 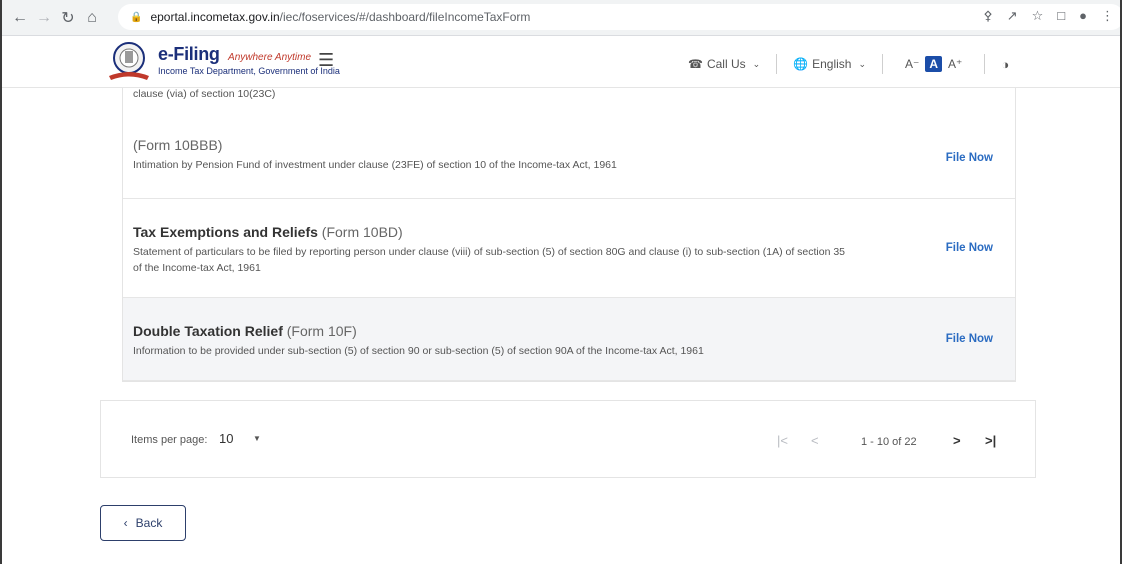 What do you see at coordinates (92, 18) in the screenshot?
I see `home-icon: ⌂` at bounding box center [92, 18].